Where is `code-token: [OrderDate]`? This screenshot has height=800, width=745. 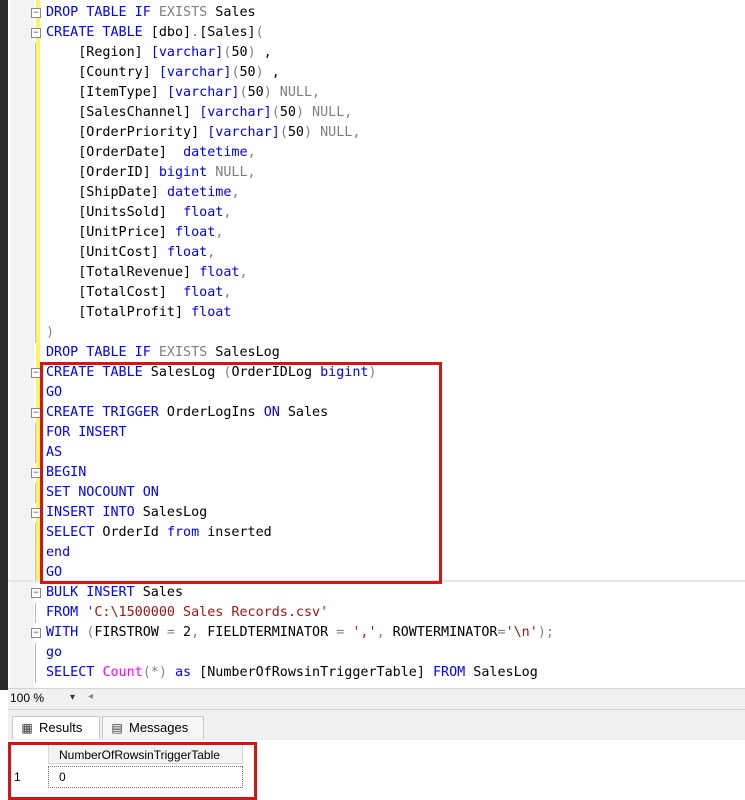 code-token: [OrderDate] is located at coordinates (115, 152).